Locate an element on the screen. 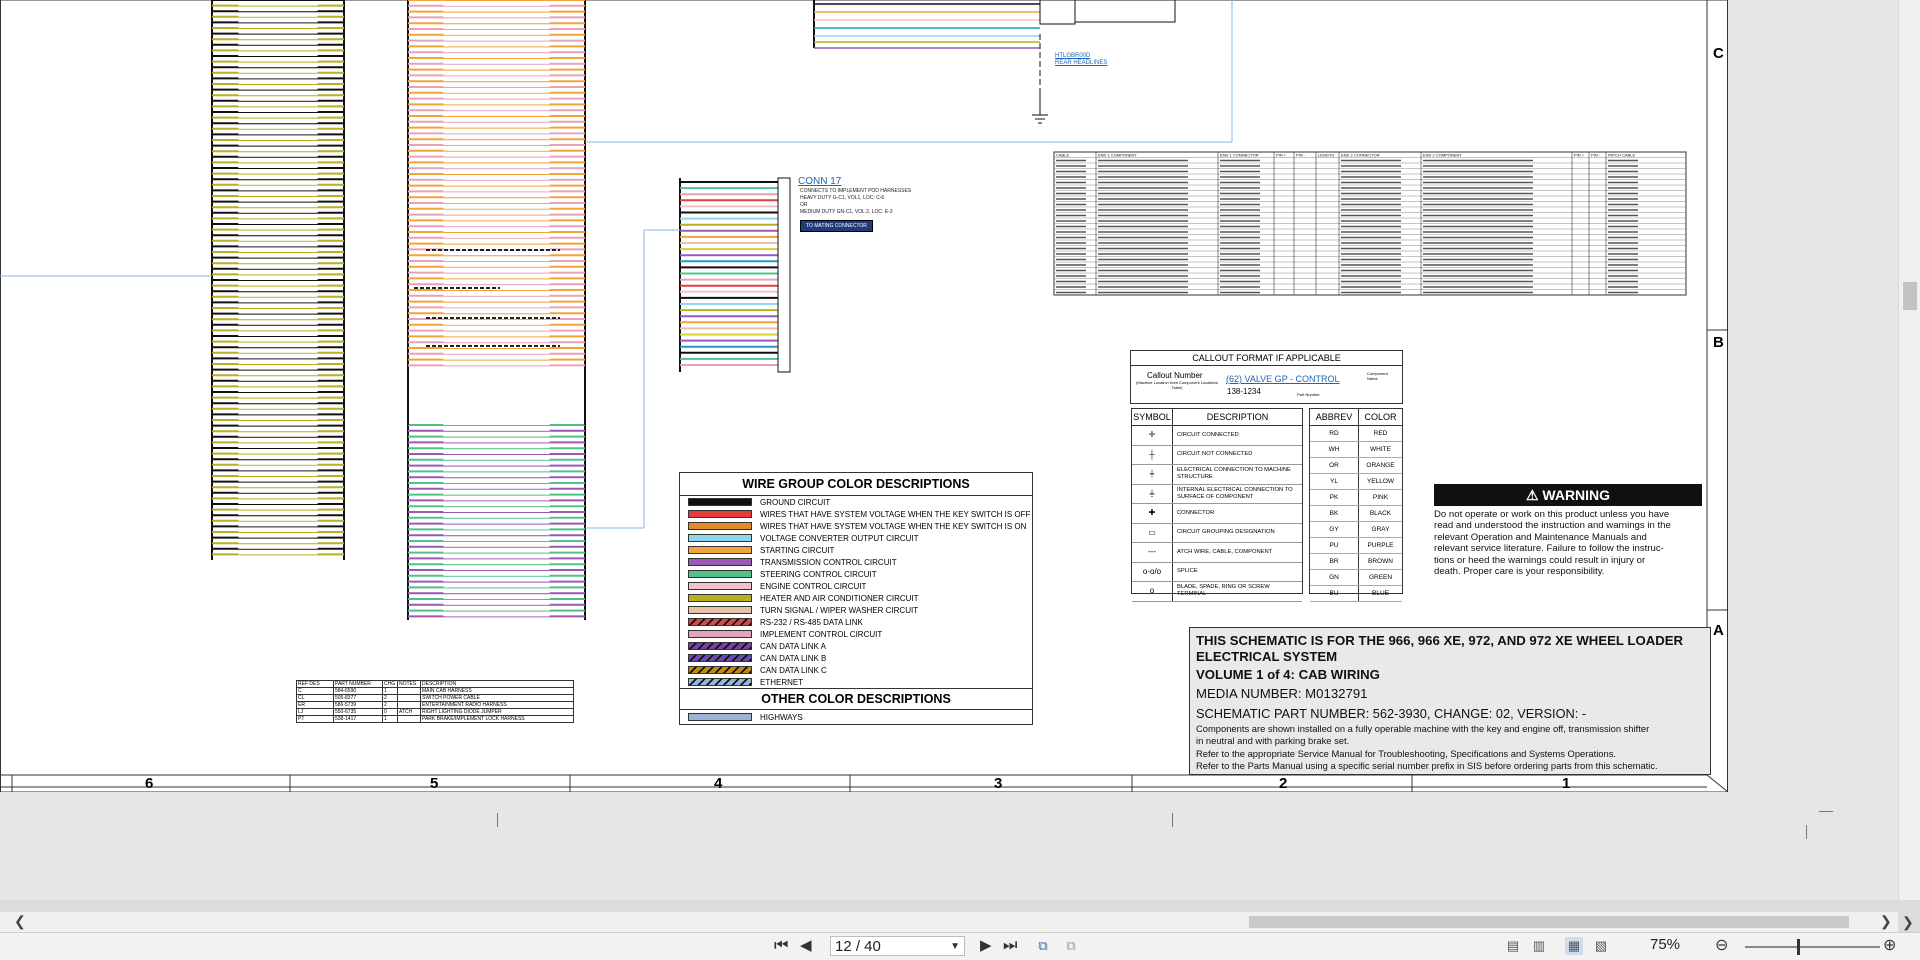 The image size is (1920, 960). zoom-slider is located at coordinates (1812, 947).